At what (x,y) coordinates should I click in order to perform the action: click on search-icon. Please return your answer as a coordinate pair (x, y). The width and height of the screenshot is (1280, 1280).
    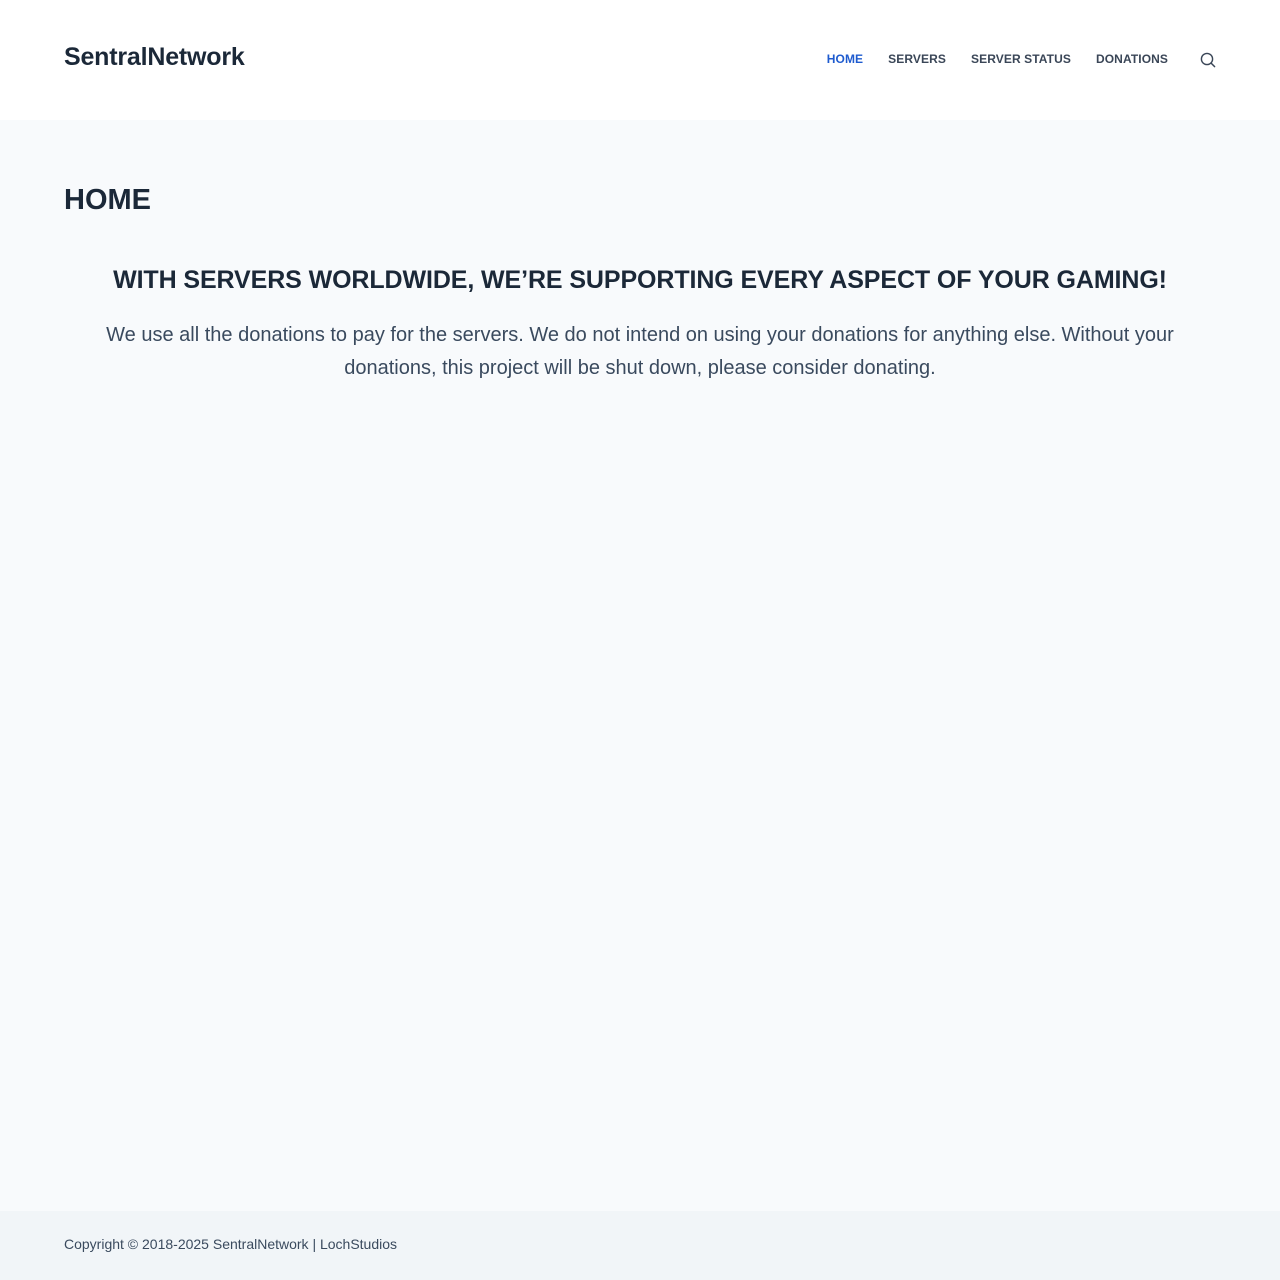
    Looking at the image, I should click on (1208, 60).